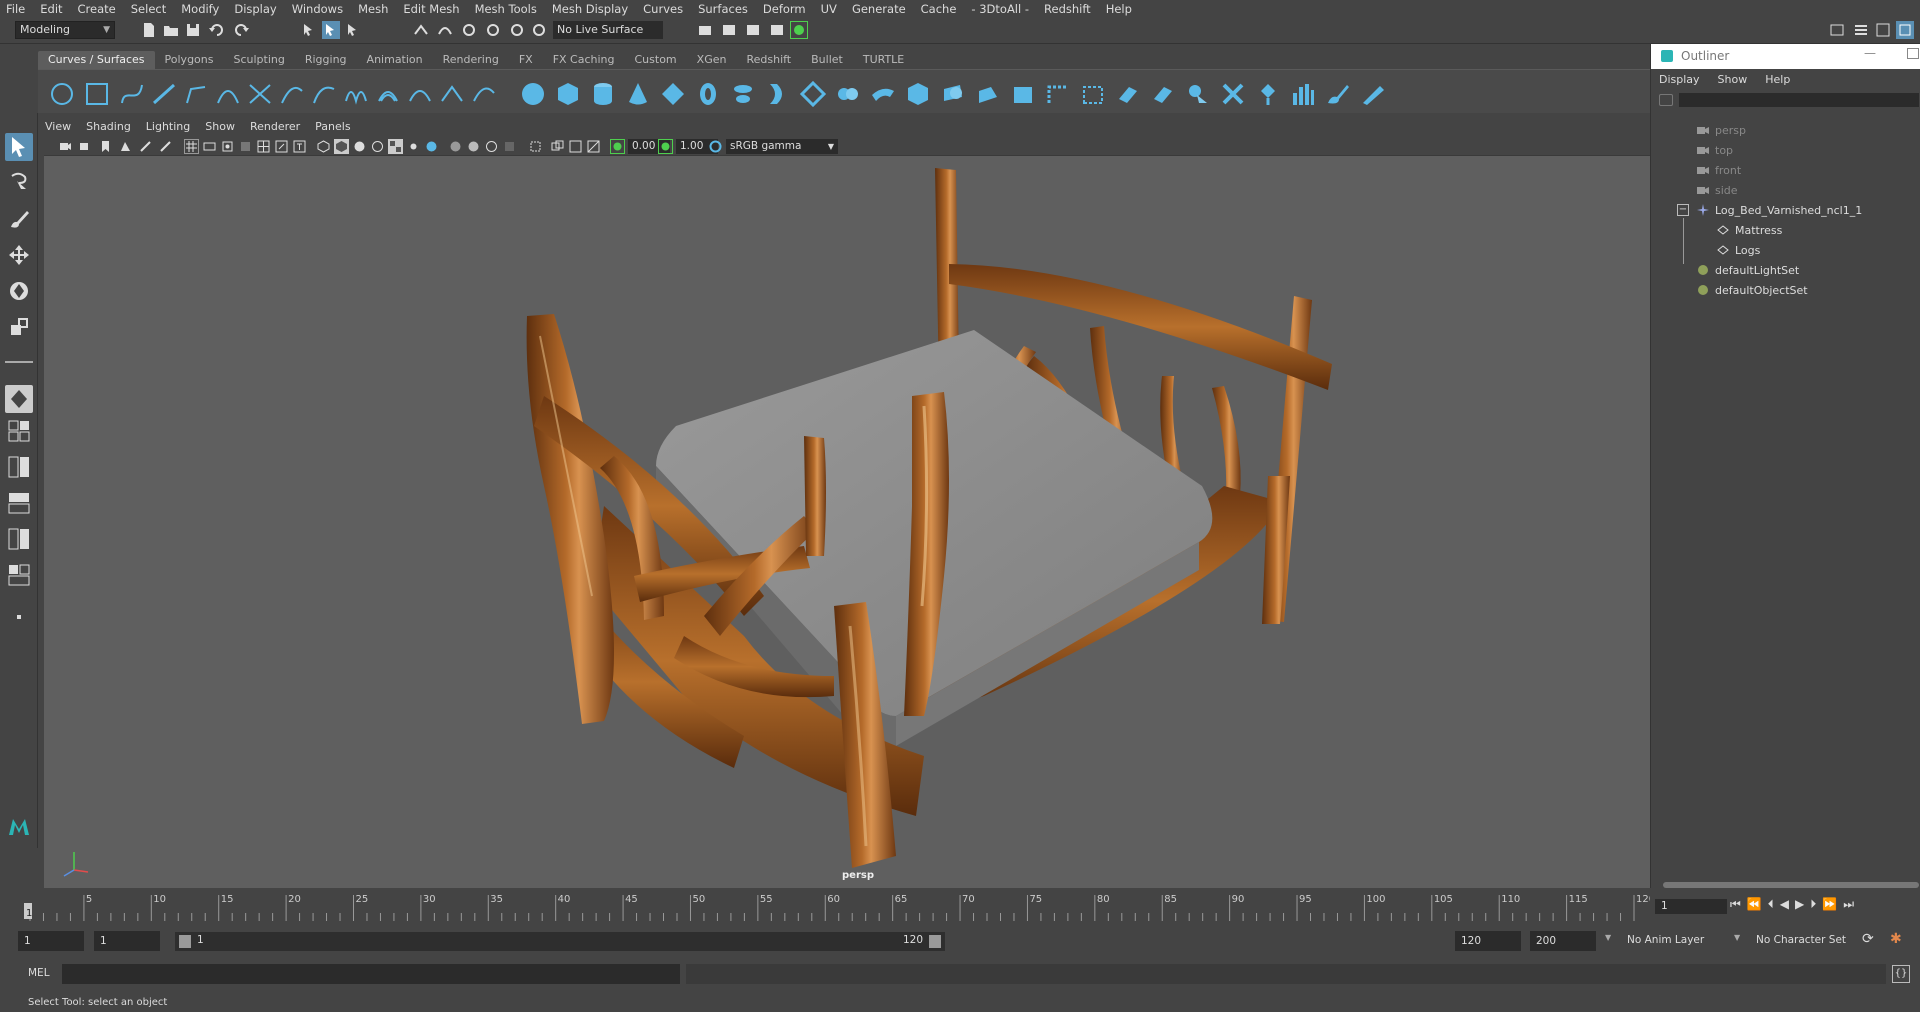 This screenshot has width=1920, height=1012. I want to click on select-hierarchy-icon, so click(309, 30).